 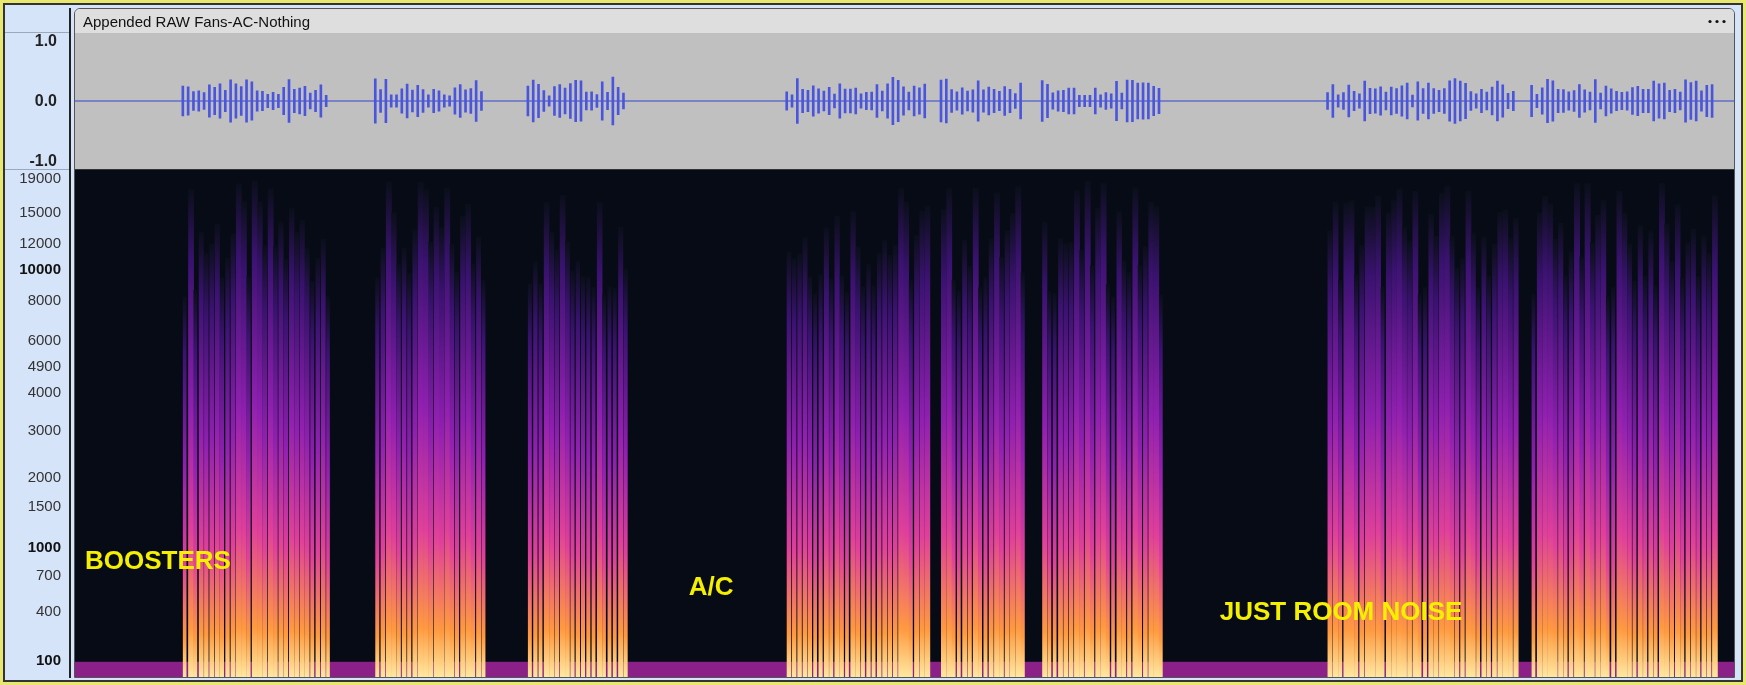 What do you see at coordinates (711, 586) in the screenshot?
I see `annotation-label: A/C` at bounding box center [711, 586].